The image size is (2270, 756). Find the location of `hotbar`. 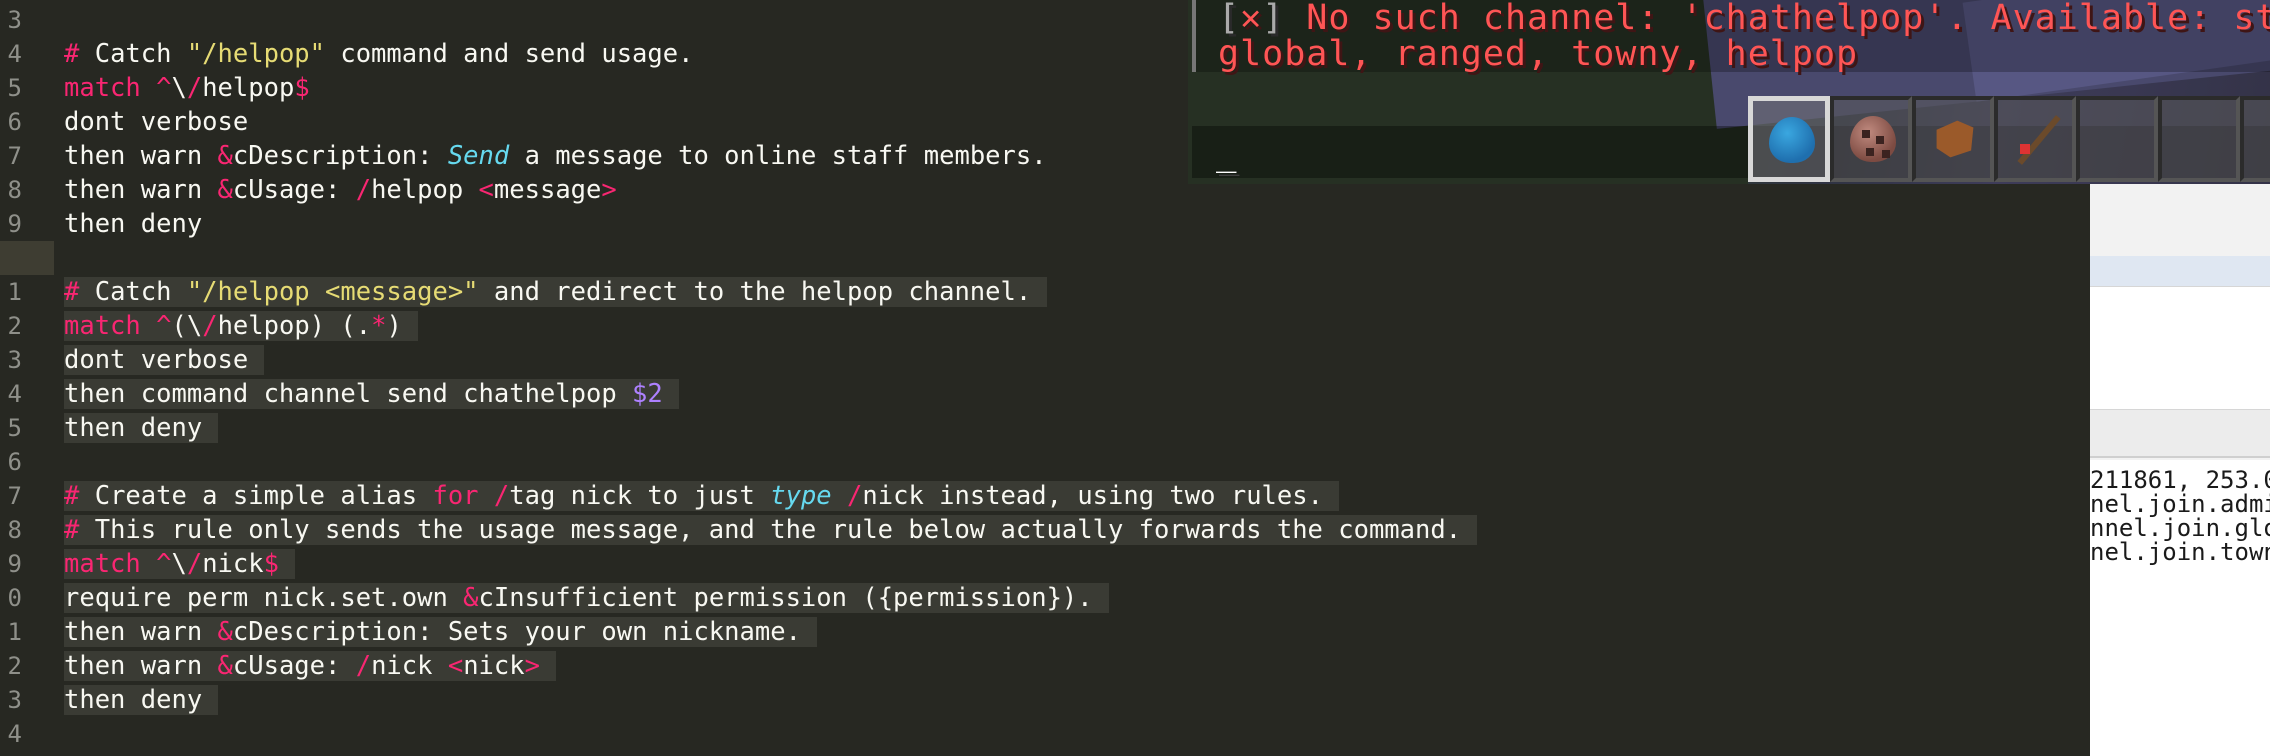

hotbar is located at coordinates (2009, 139).